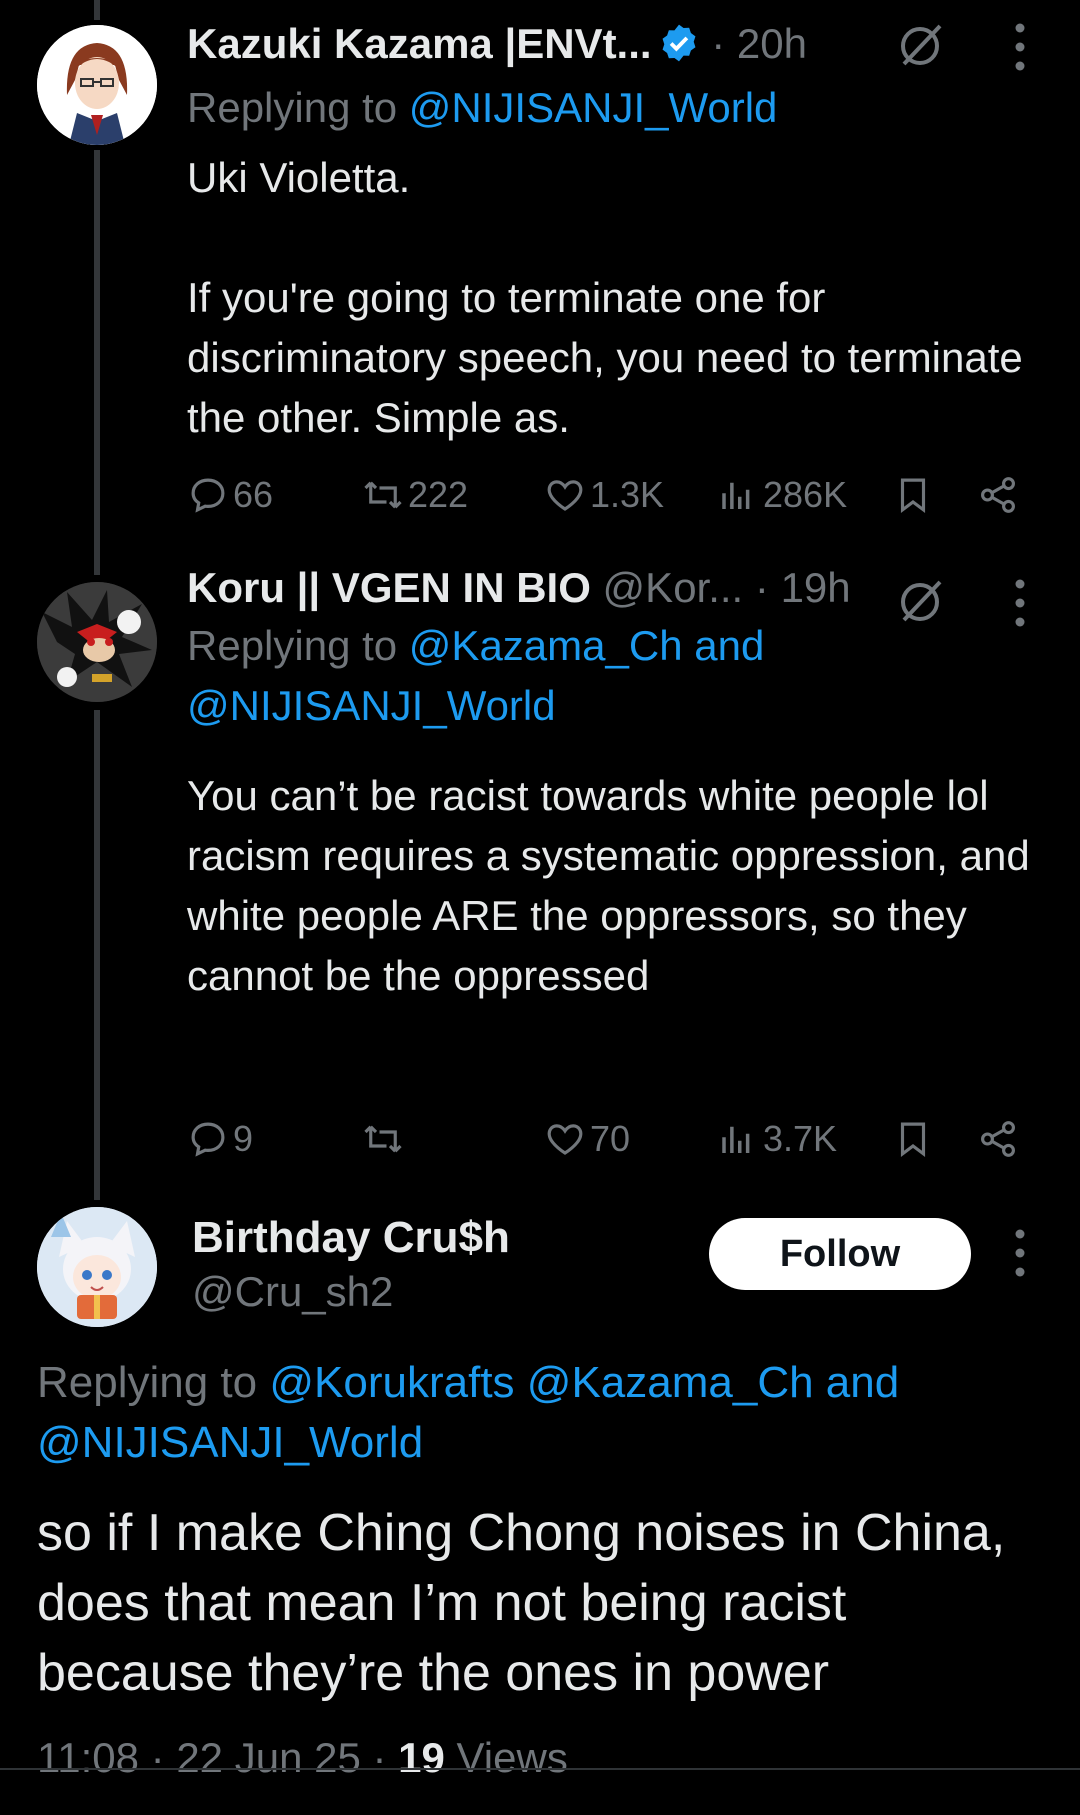  What do you see at coordinates (253, 494) in the screenshot?
I see `reply-count: 66` at bounding box center [253, 494].